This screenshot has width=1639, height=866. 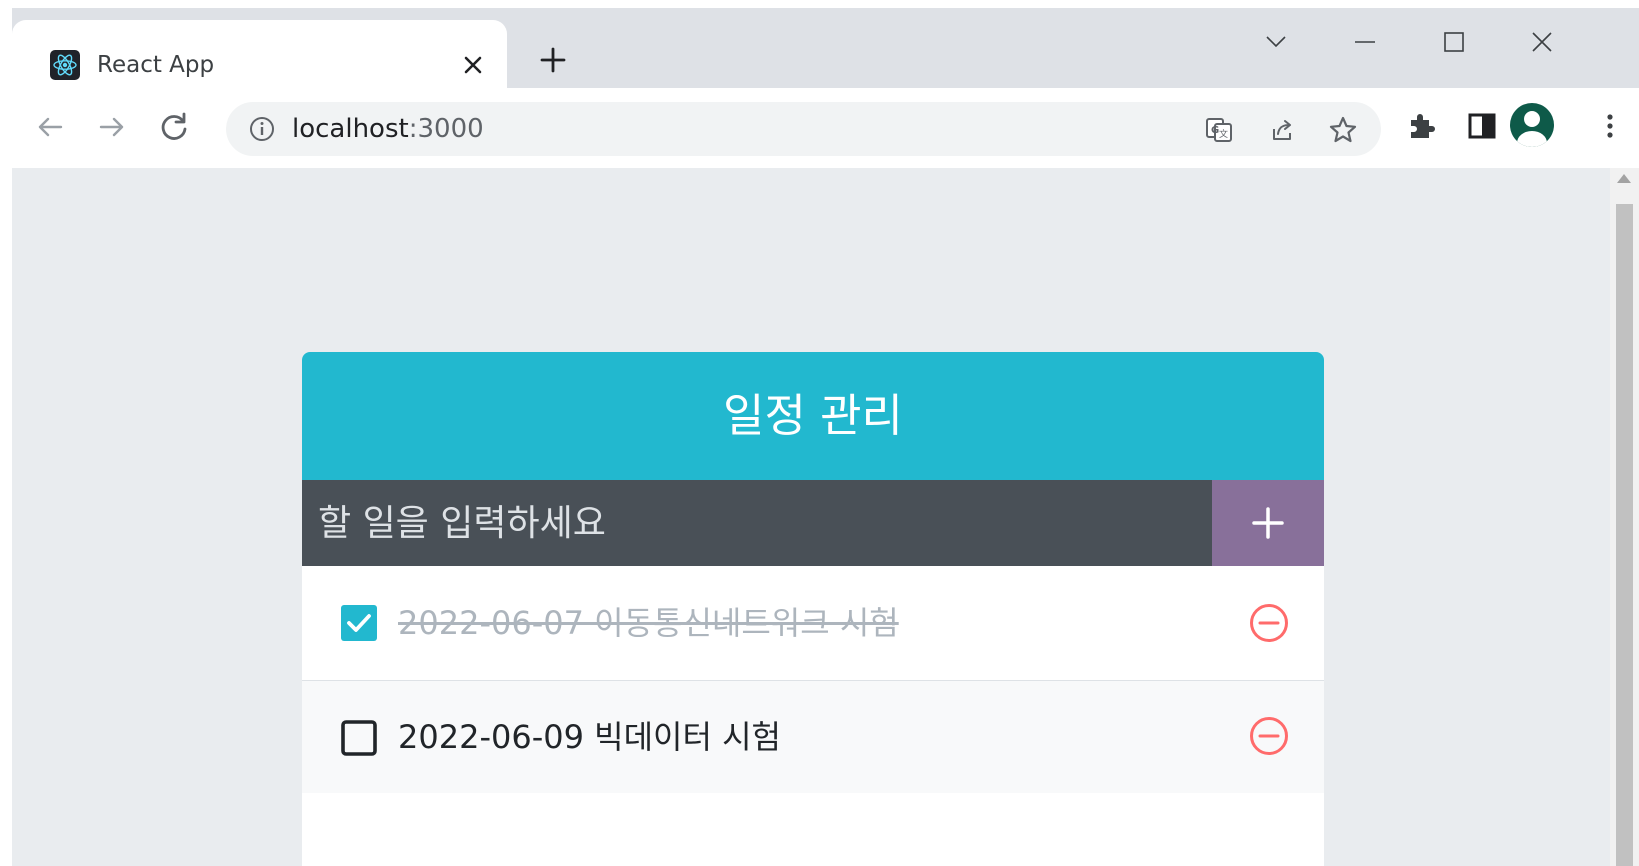 What do you see at coordinates (1276, 42) in the screenshot?
I see `tab-search-chevron-icon` at bounding box center [1276, 42].